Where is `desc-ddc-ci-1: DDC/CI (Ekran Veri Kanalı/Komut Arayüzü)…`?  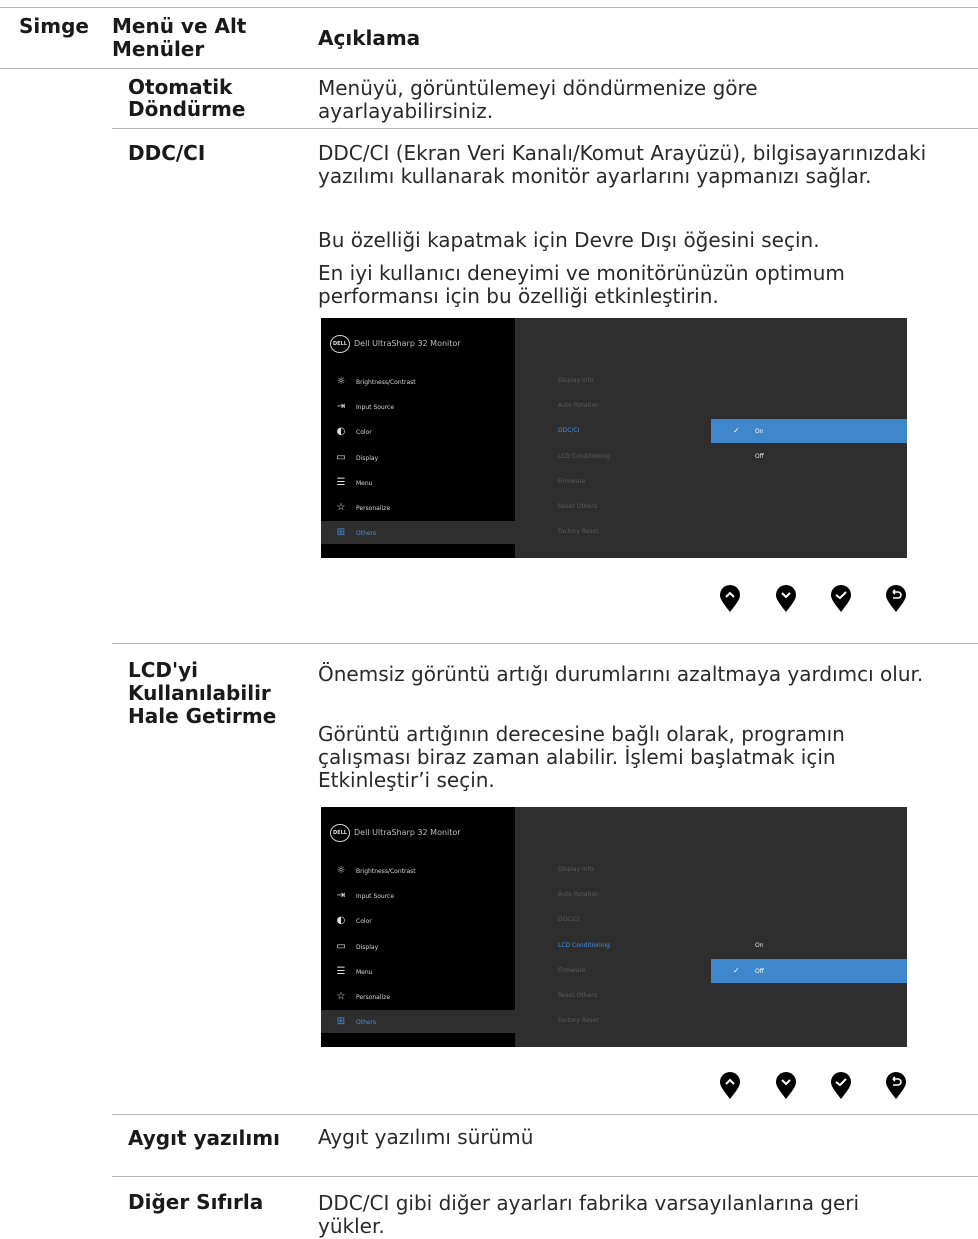 desc-ddc-ci-1: DDC/CI (Ekran Veri Kanalı/Komut Arayüzü)… is located at coordinates (622, 164).